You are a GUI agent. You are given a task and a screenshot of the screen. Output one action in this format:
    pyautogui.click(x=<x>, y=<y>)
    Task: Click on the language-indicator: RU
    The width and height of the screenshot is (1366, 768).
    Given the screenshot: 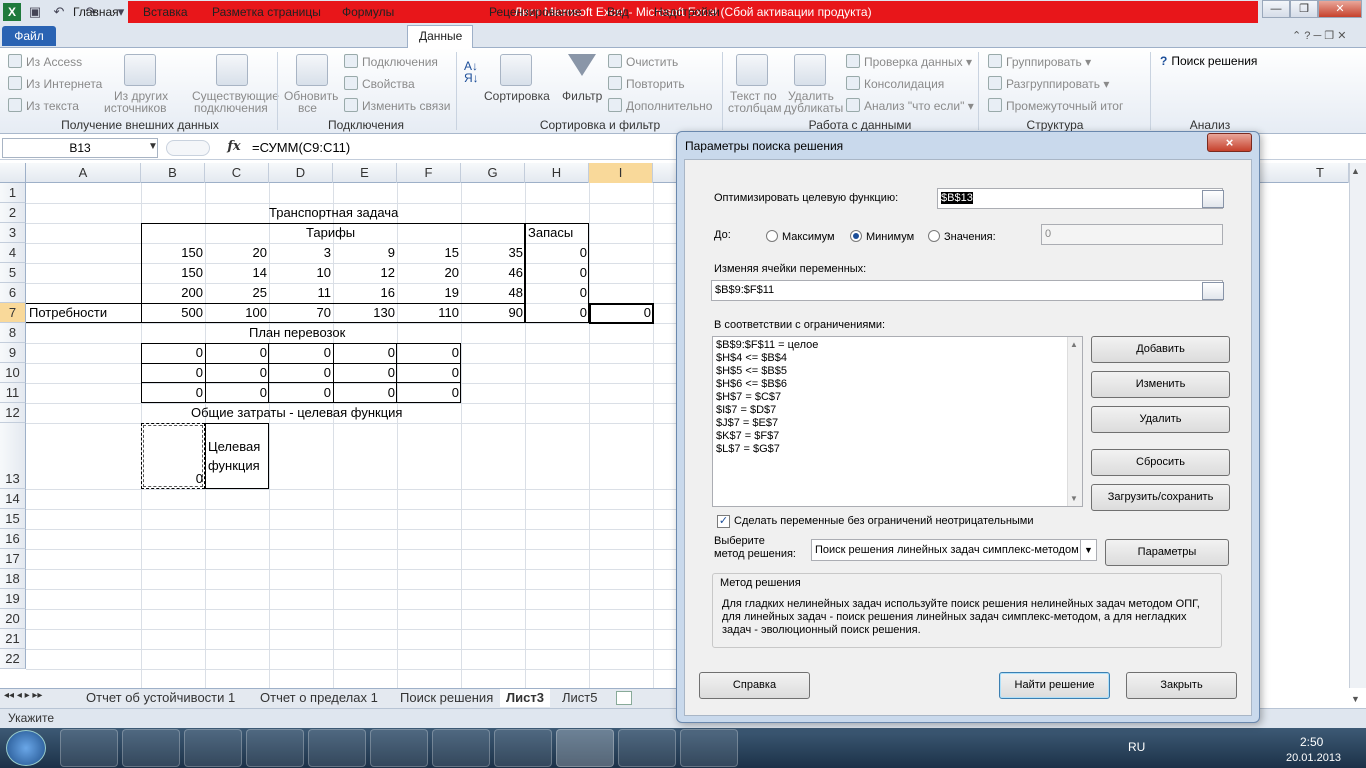 What is the action you would take?
    pyautogui.click(x=1136, y=747)
    